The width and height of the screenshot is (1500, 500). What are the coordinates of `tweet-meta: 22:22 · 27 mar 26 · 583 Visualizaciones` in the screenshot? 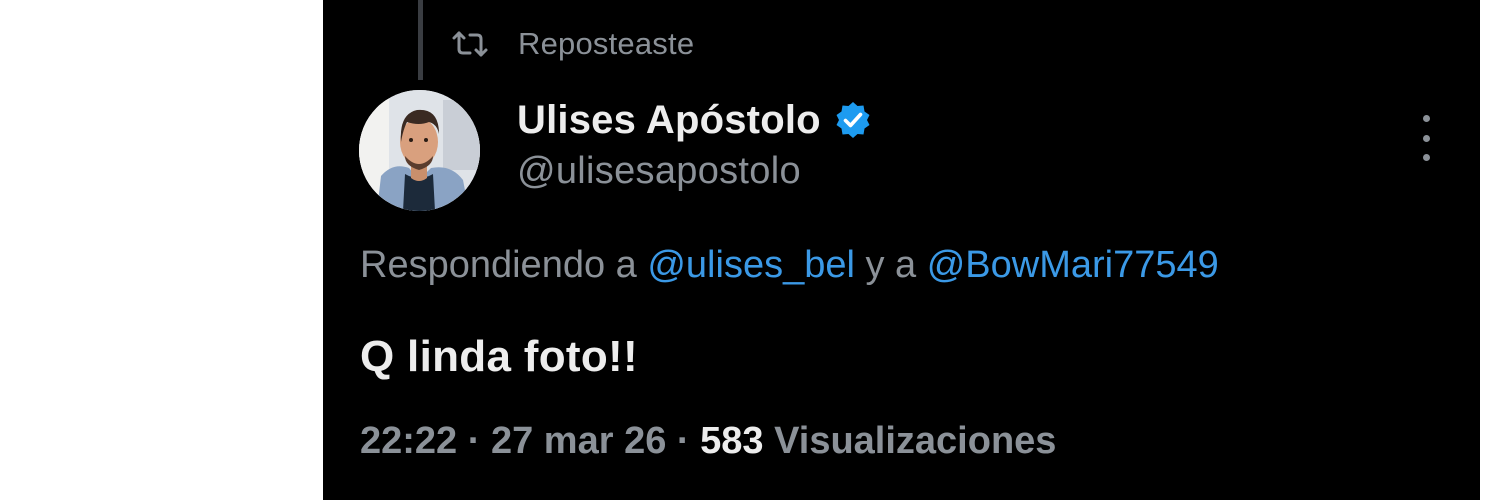 It's located at (708, 441).